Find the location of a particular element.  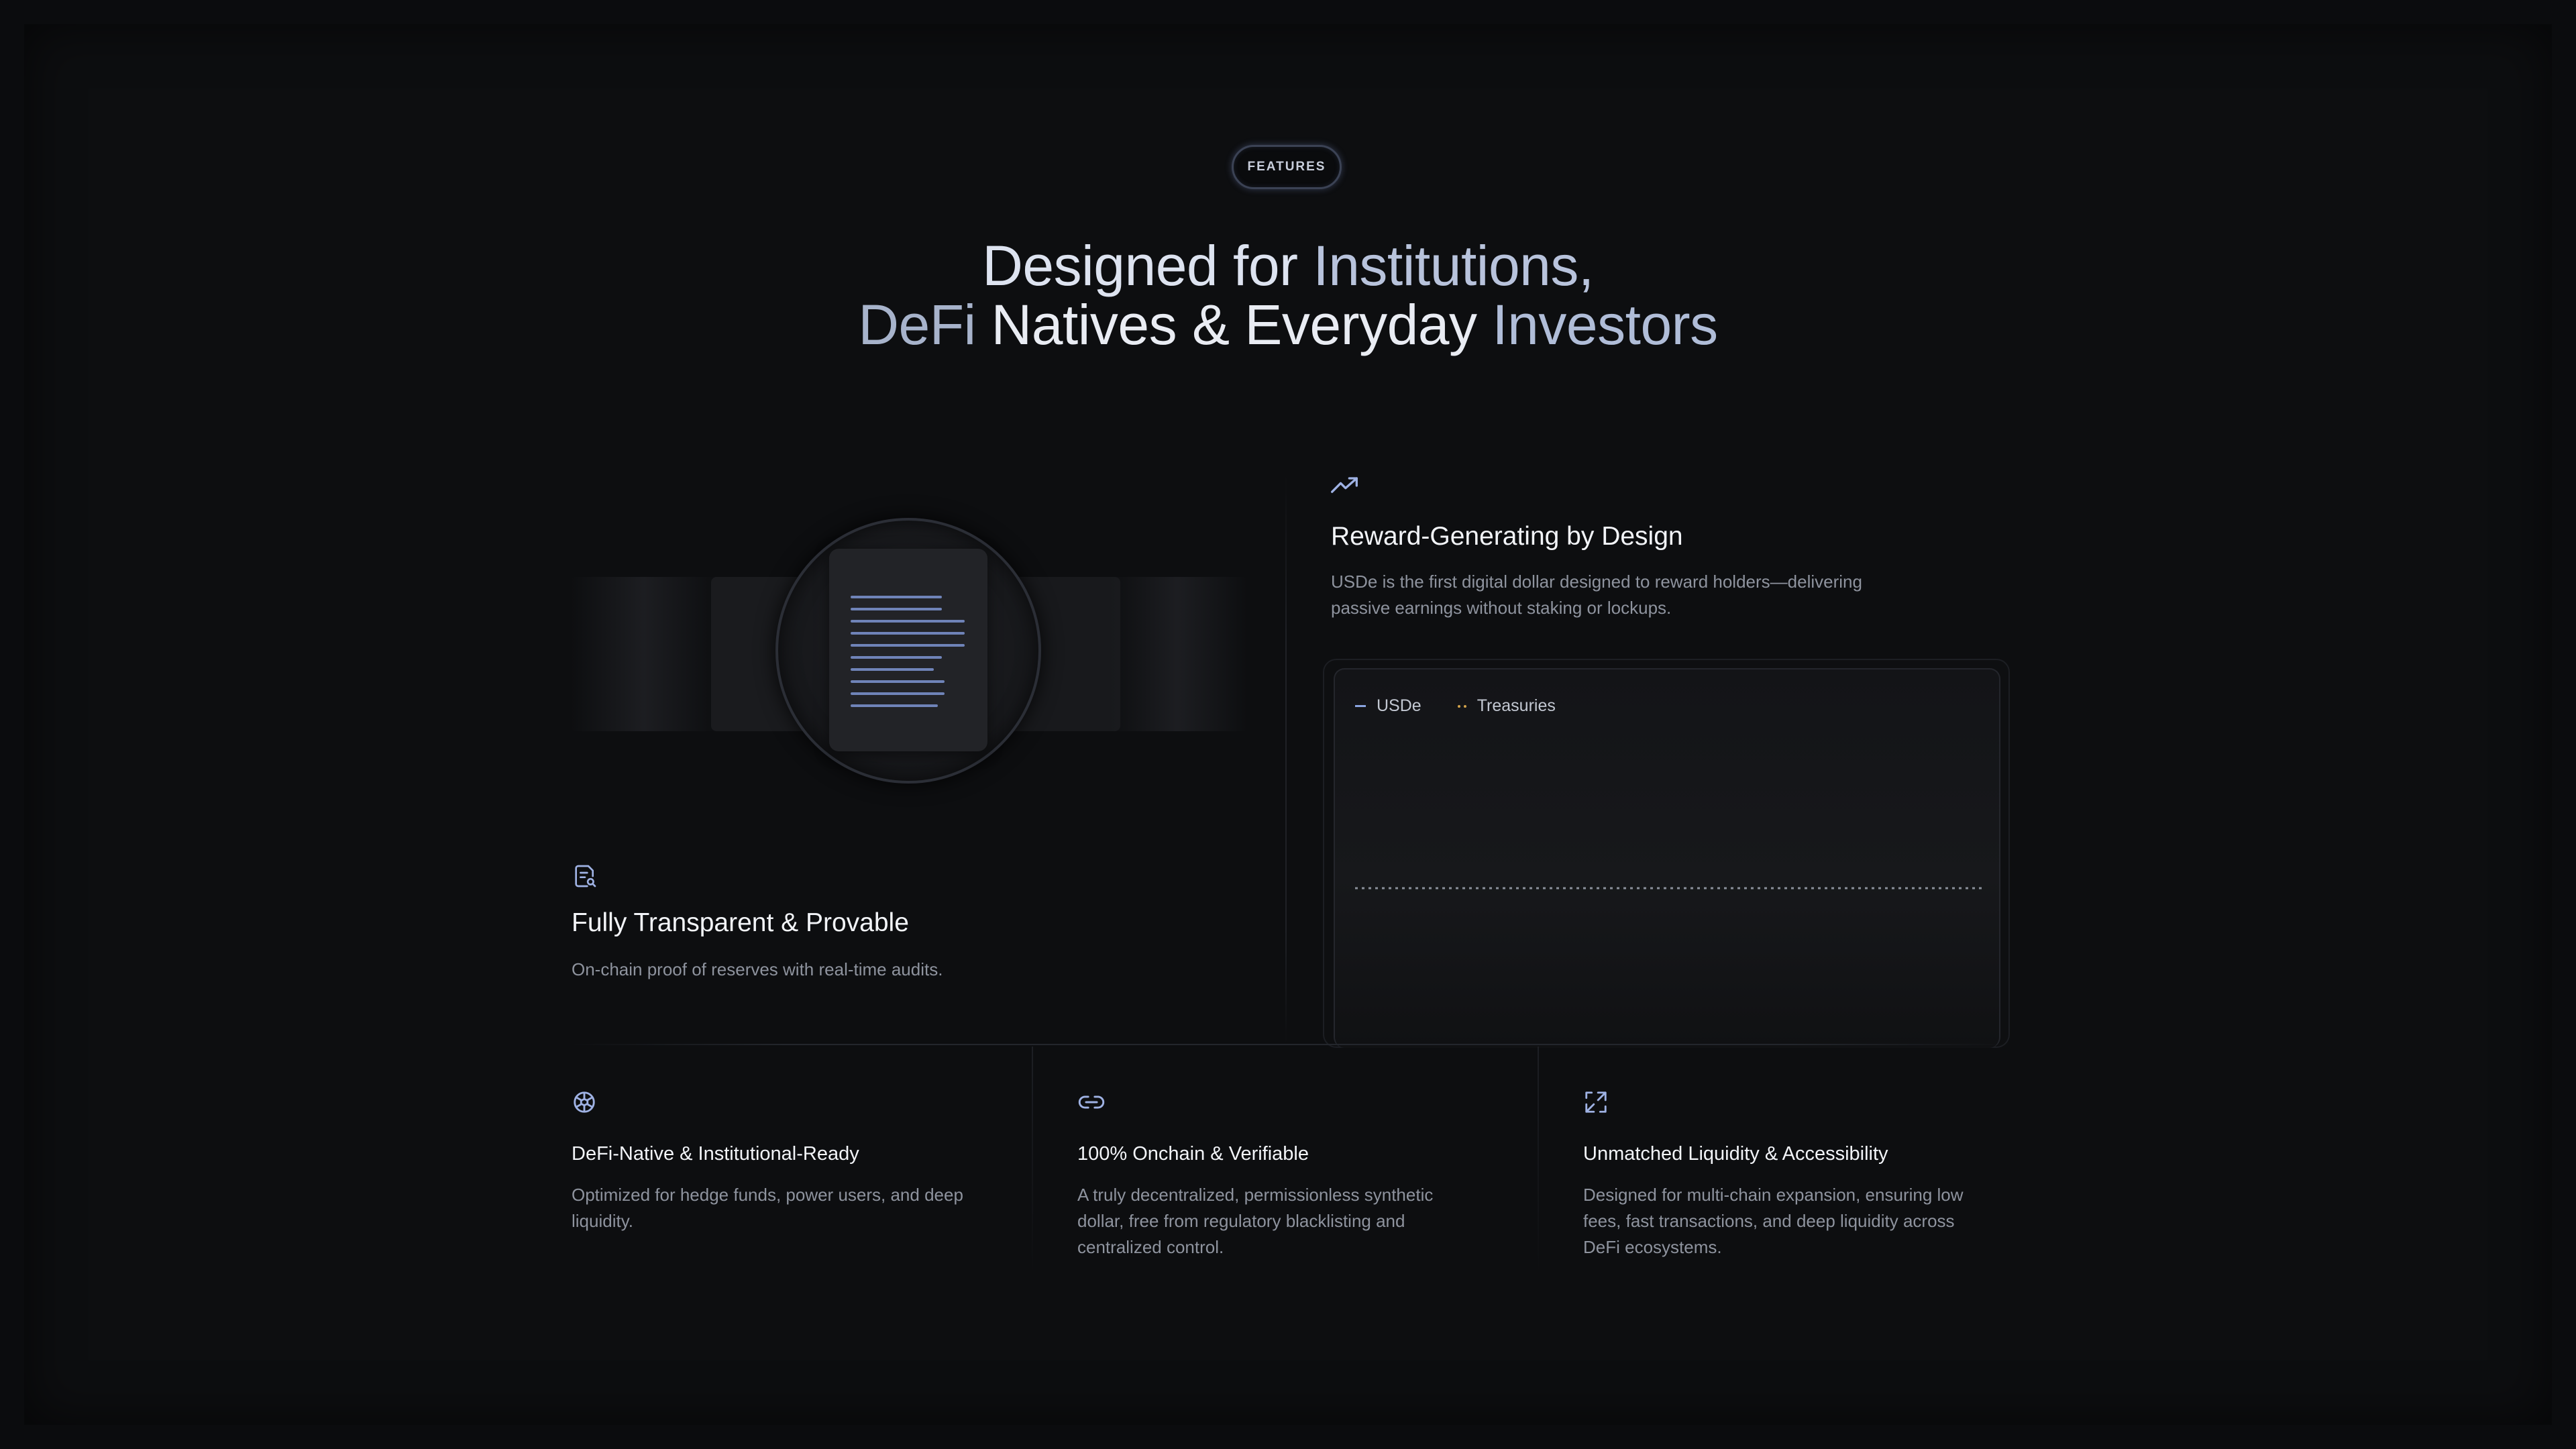

headline-part: Investors is located at coordinates (1605, 324).